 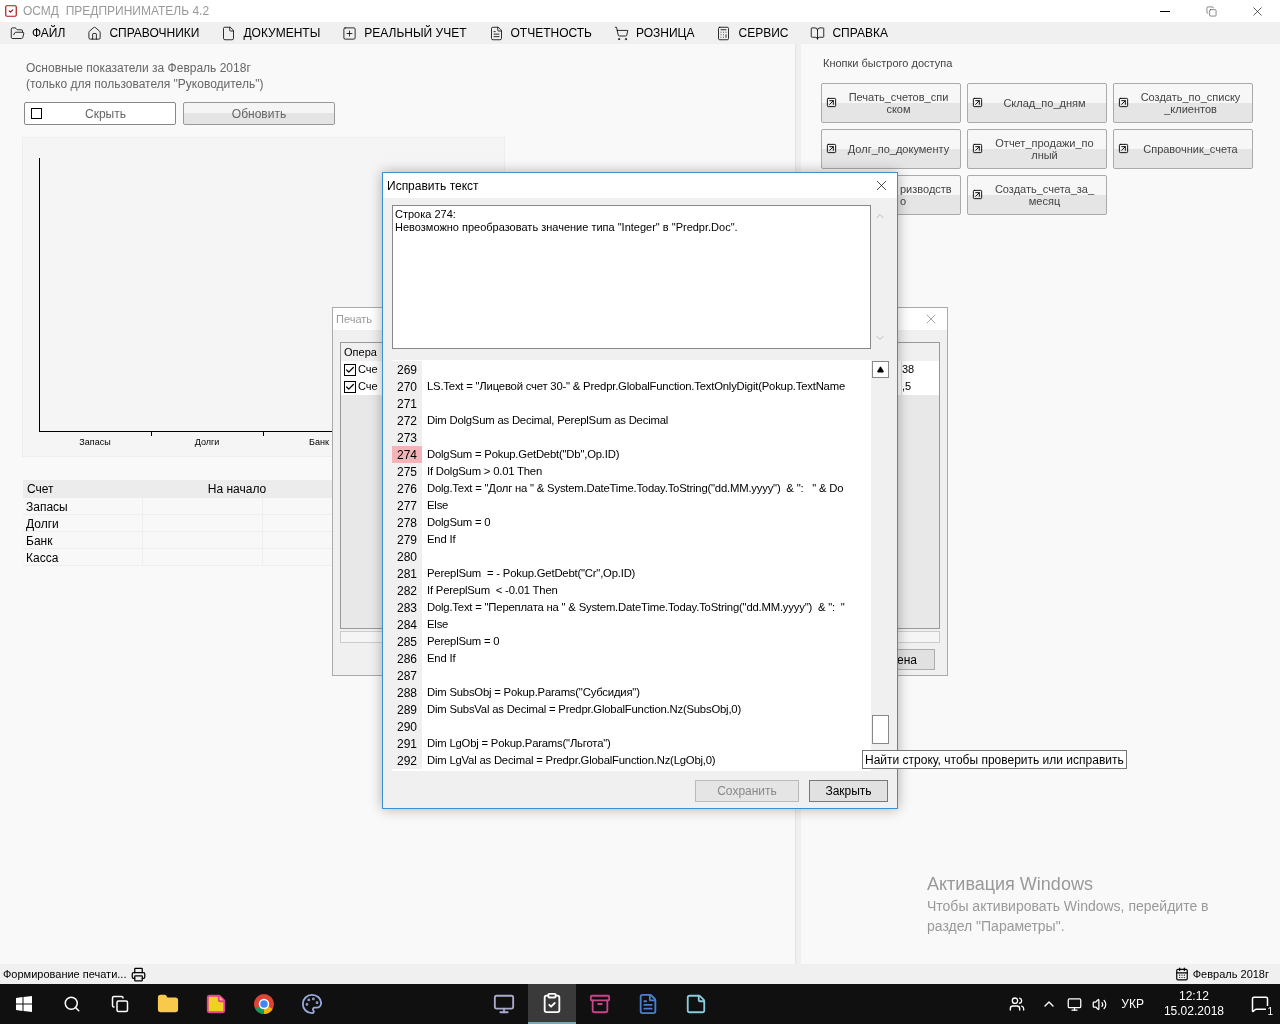 What do you see at coordinates (504, 1004) in the screenshot?
I see `monitor-icon` at bounding box center [504, 1004].